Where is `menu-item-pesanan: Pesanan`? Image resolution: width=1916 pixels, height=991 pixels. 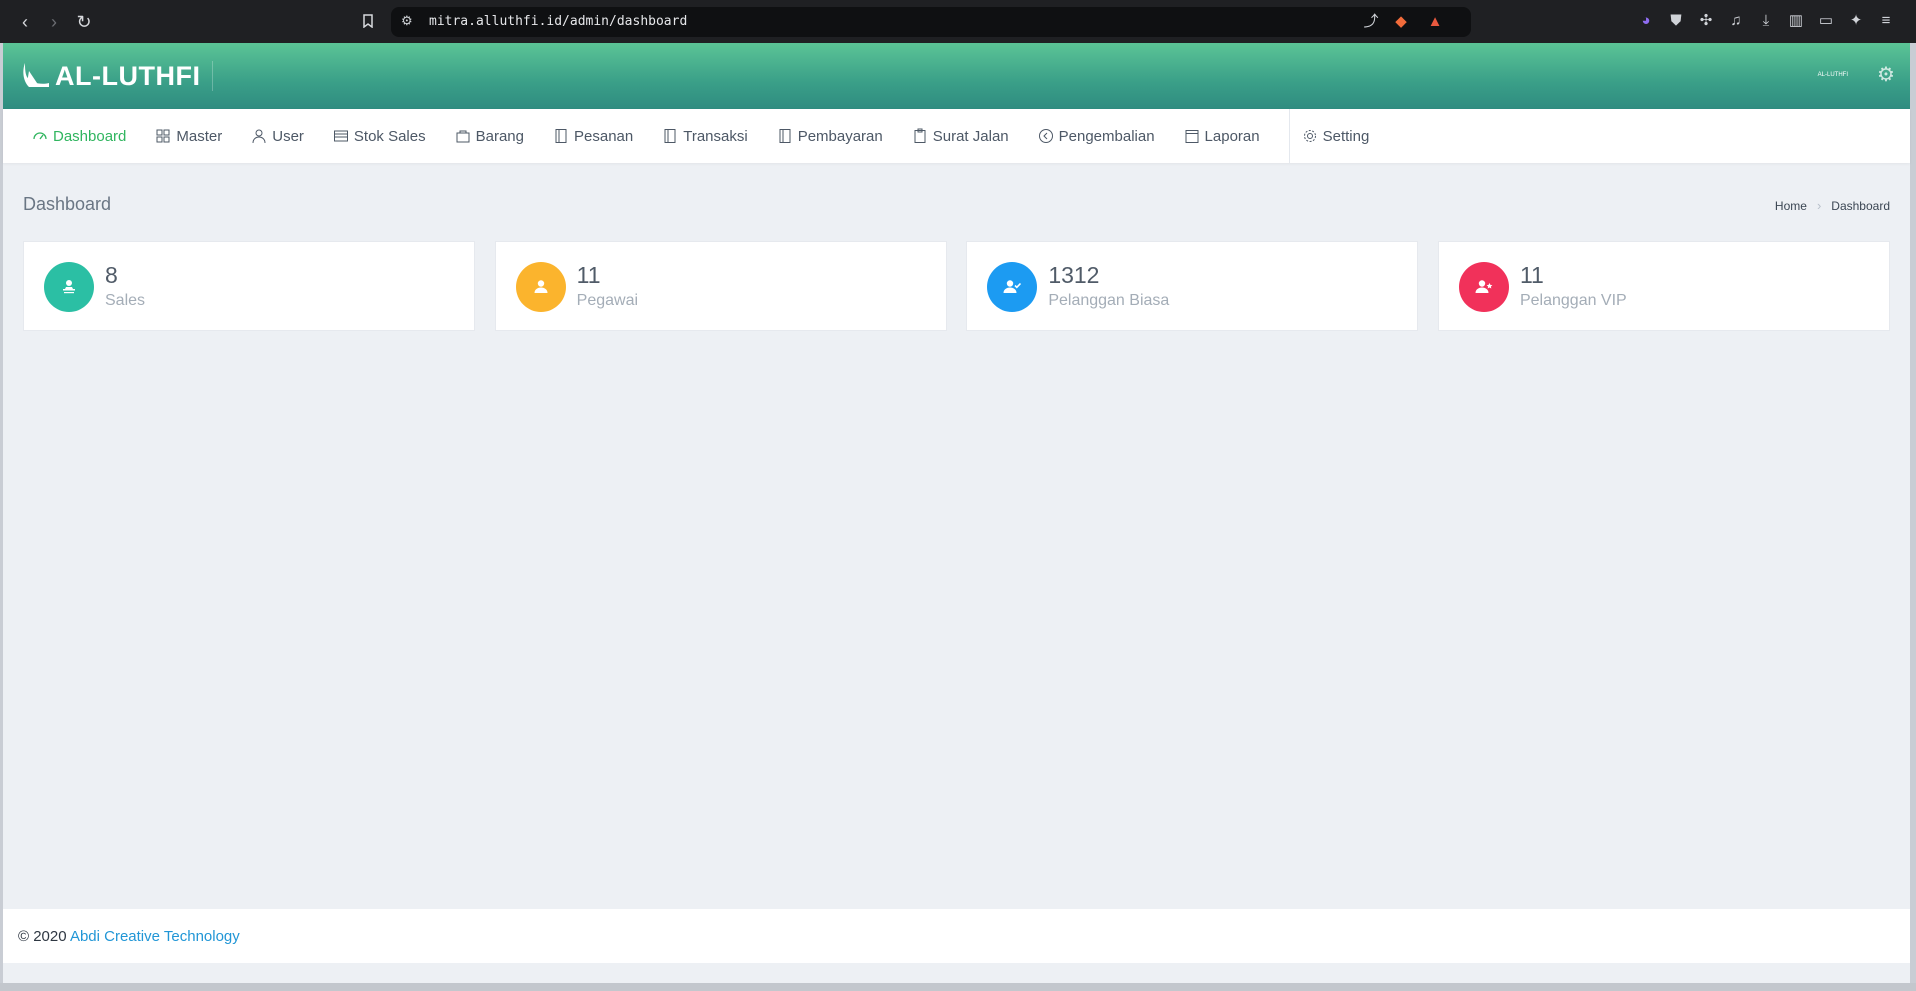 menu-item-pesanan: Pesanan is located at coordinates (593, 136).